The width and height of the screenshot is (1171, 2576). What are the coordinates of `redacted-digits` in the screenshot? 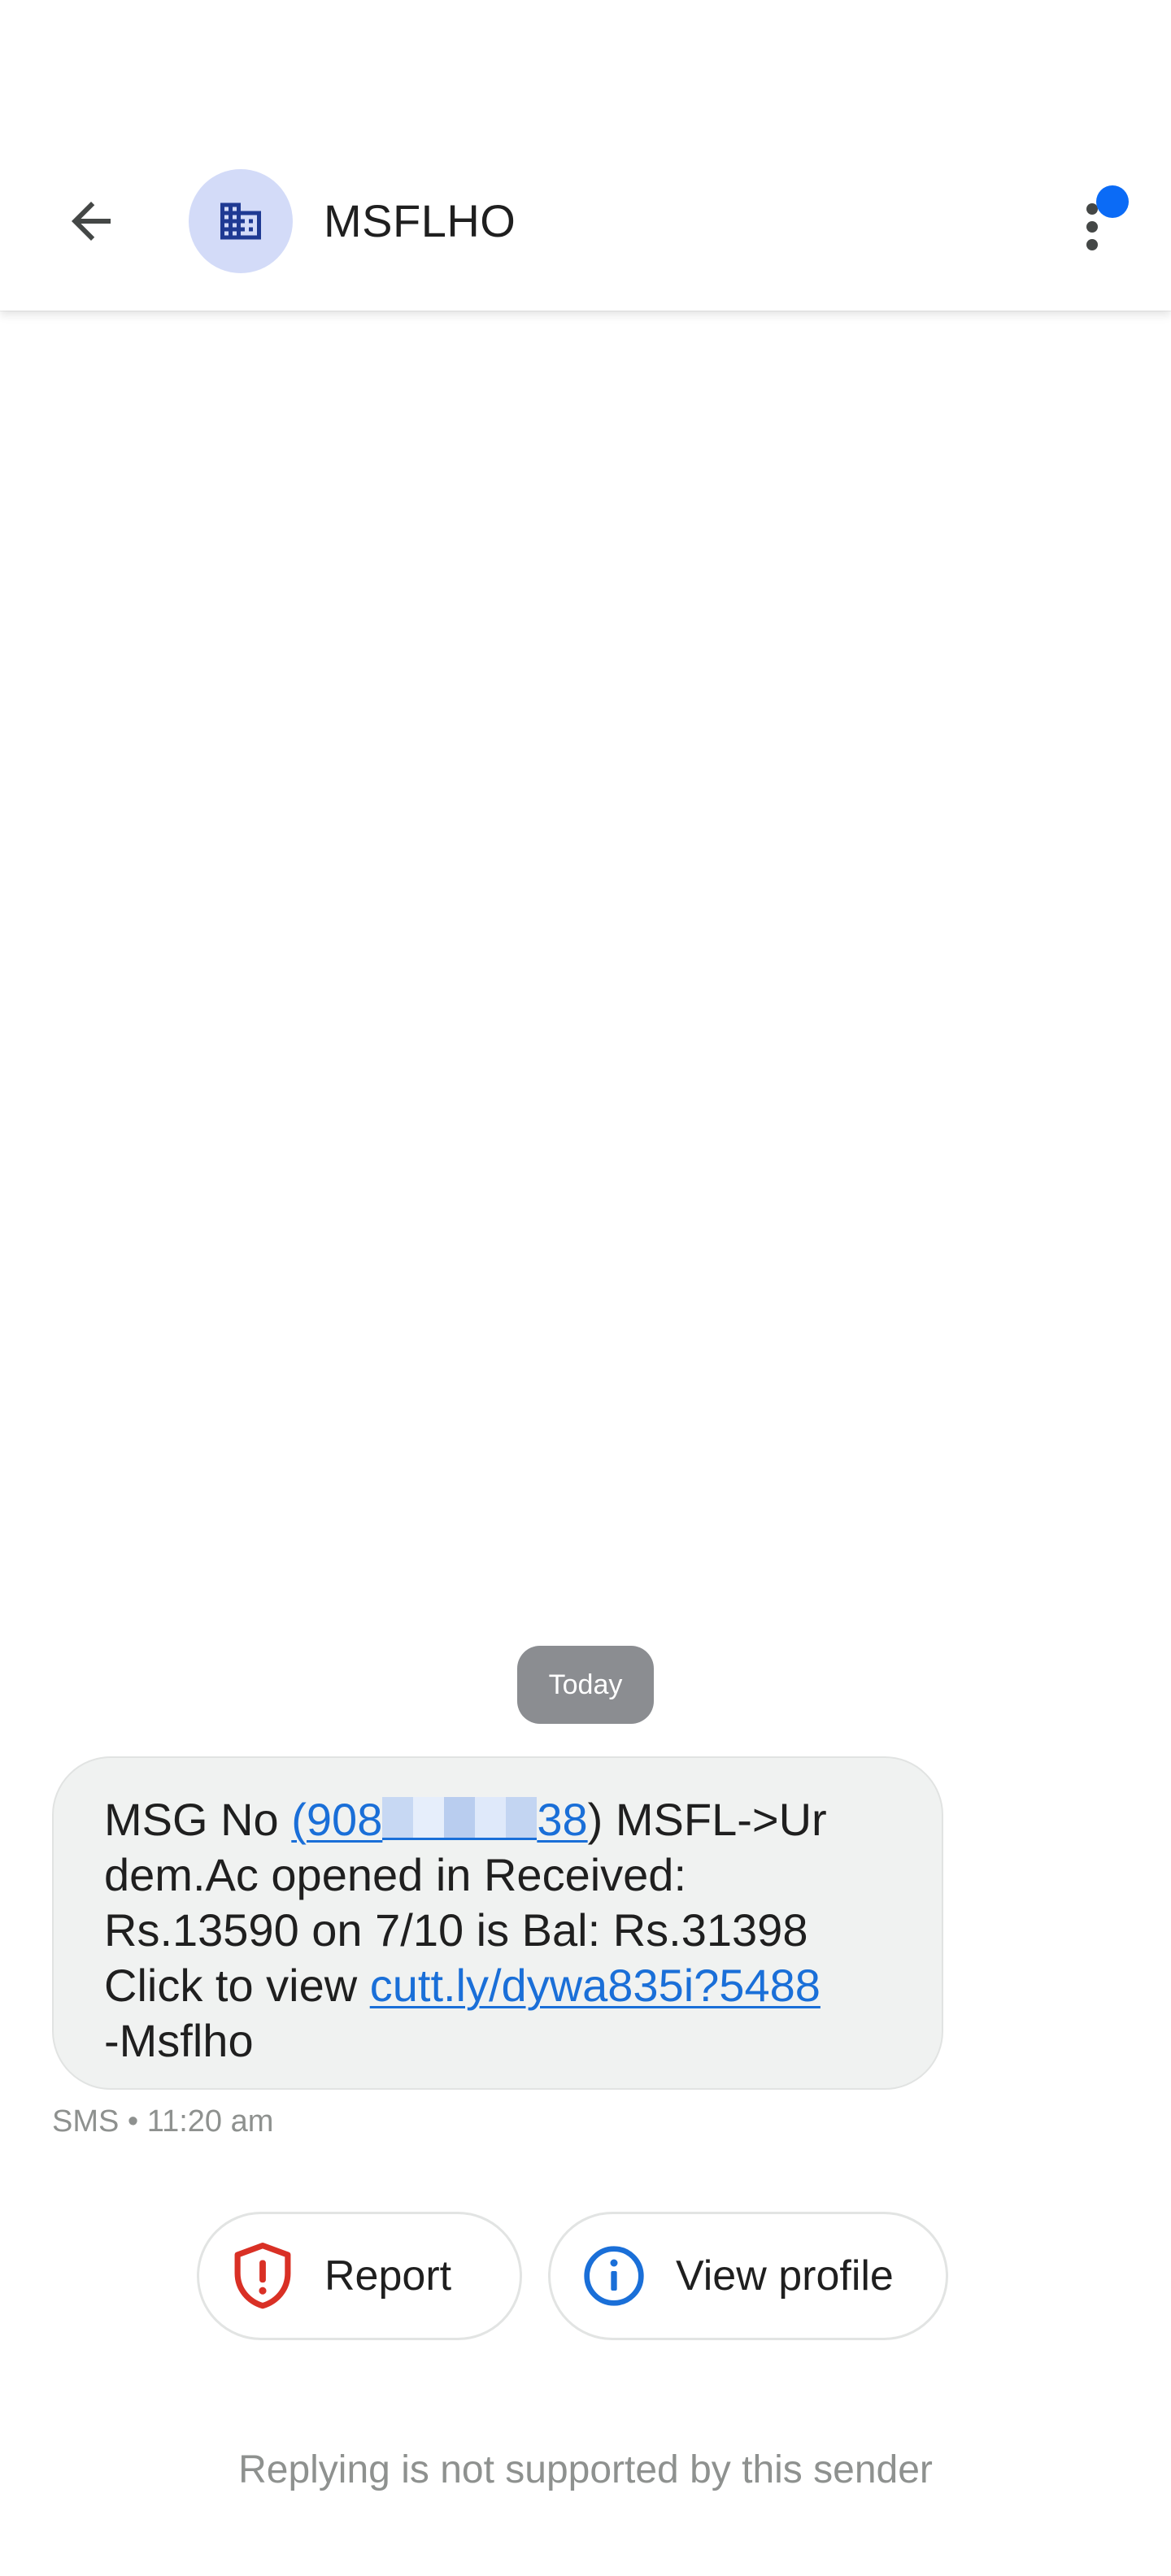 It's located at (460, 1819).